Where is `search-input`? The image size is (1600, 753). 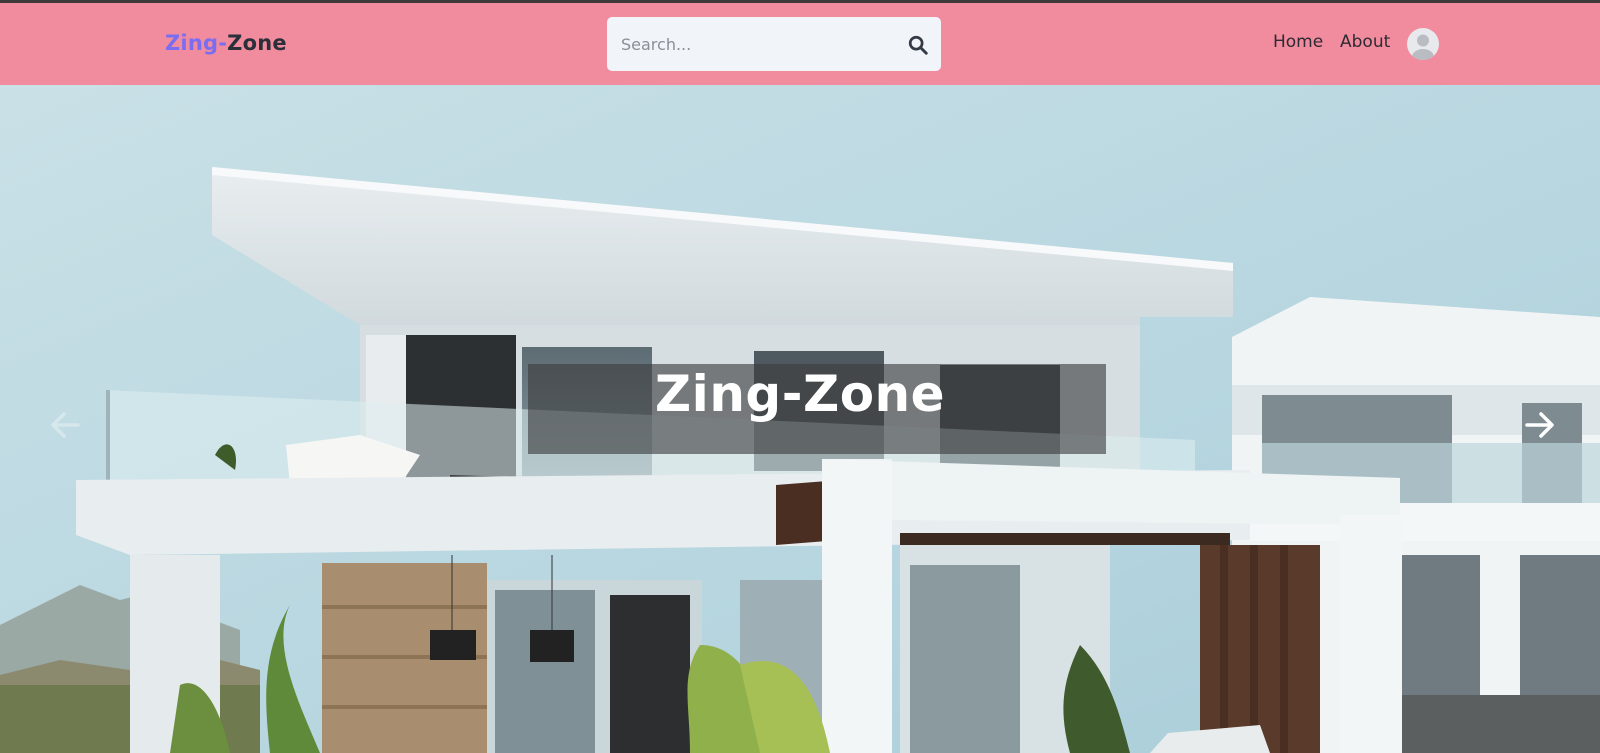 search-input is located at coordinates (747, 44).